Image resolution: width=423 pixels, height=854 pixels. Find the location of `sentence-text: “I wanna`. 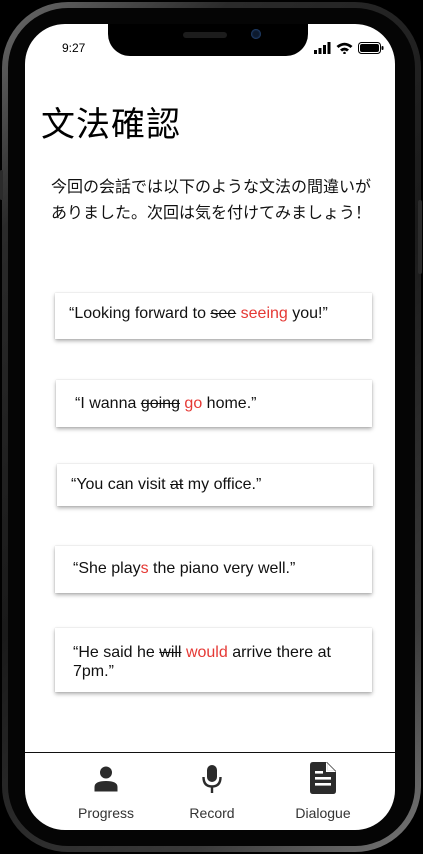

sentence-text: “I wanna is located at coordinates (108, 403).